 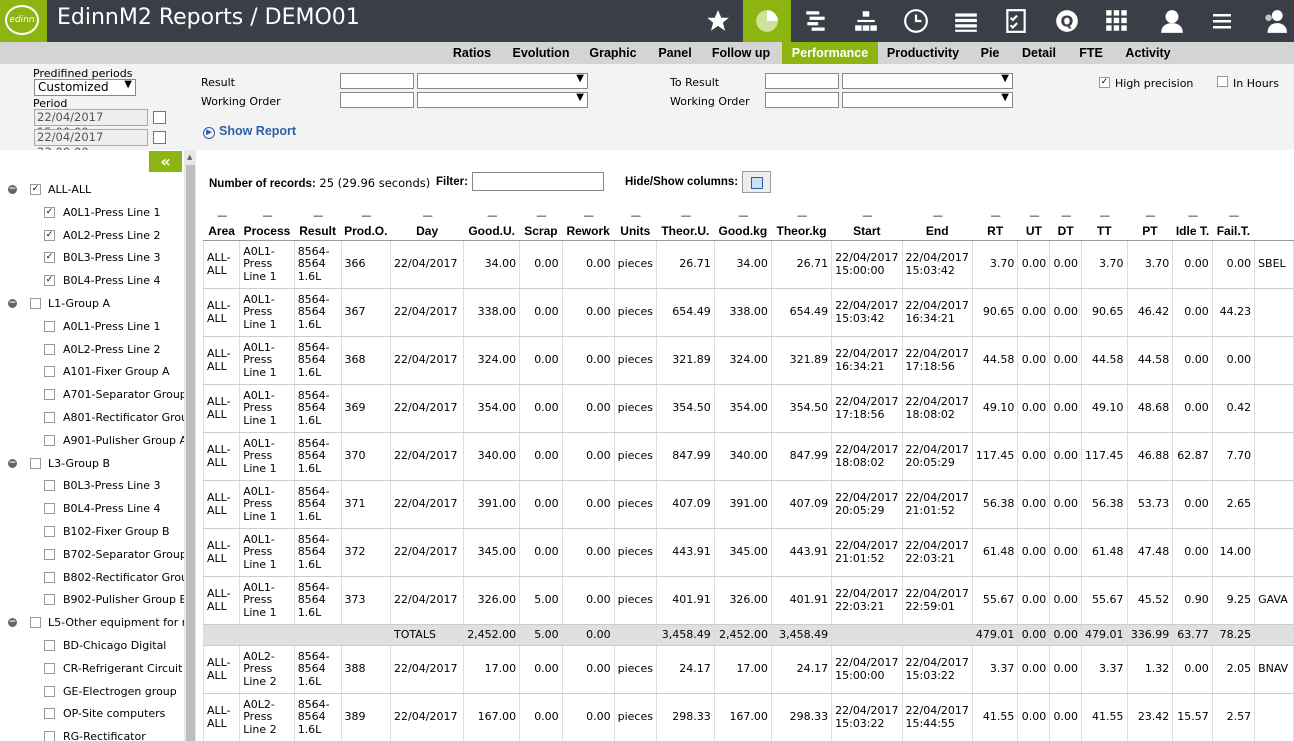 I want to click on tree-item-label: A101-Fixer Group A, so click(x=116, y=371).